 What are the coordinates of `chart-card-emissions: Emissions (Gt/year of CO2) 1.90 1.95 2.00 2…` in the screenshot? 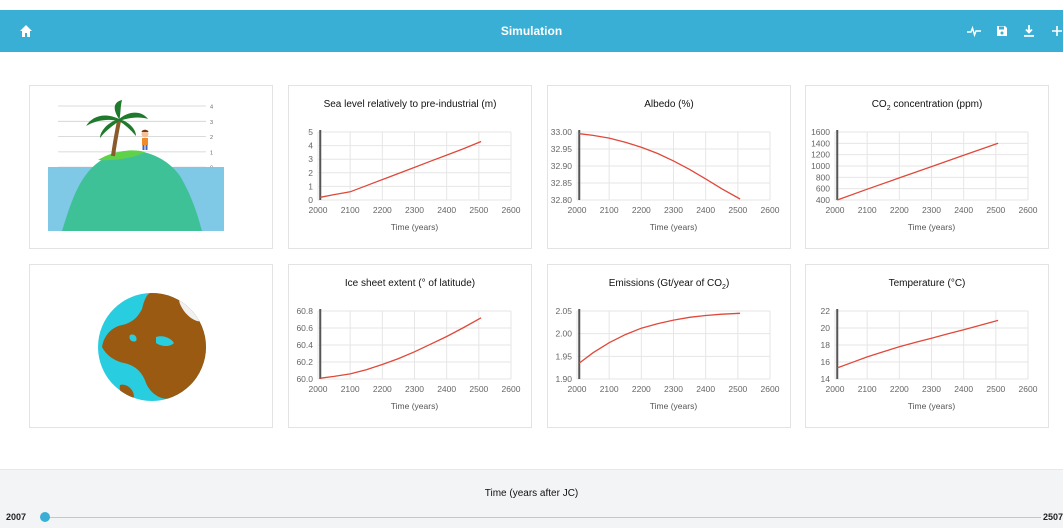 It's located at (669, 346).